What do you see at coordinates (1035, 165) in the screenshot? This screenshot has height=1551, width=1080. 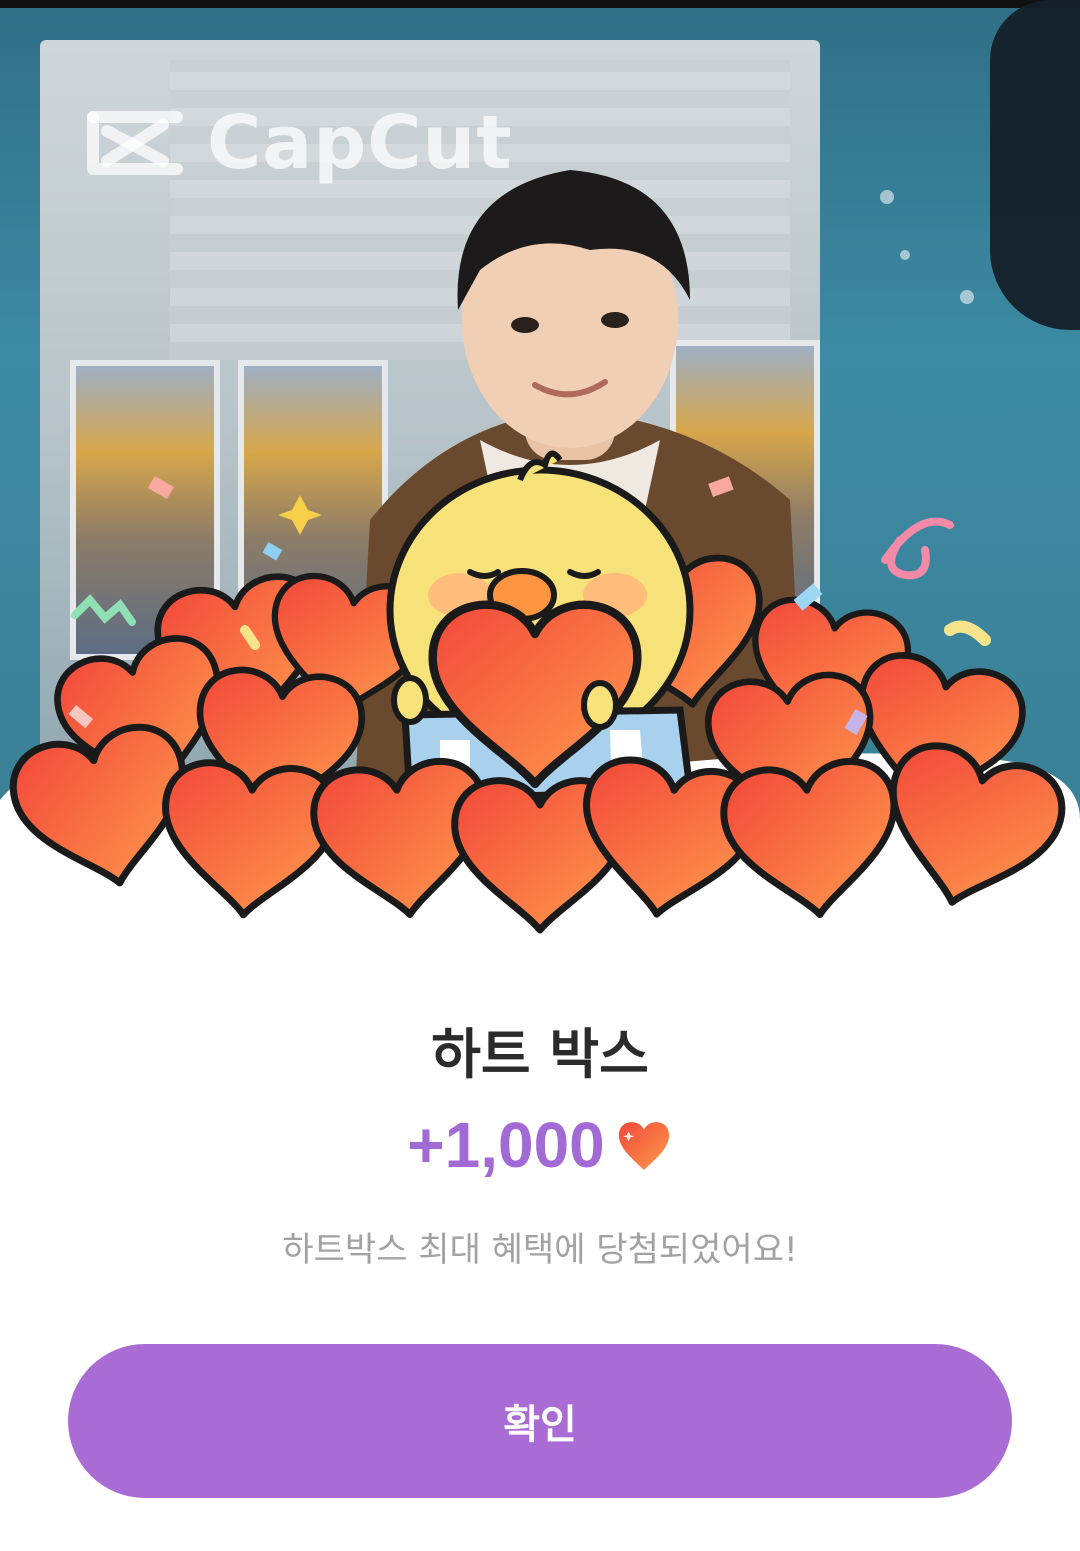 I see `background-shadow` at bounding box center [1035, 165].